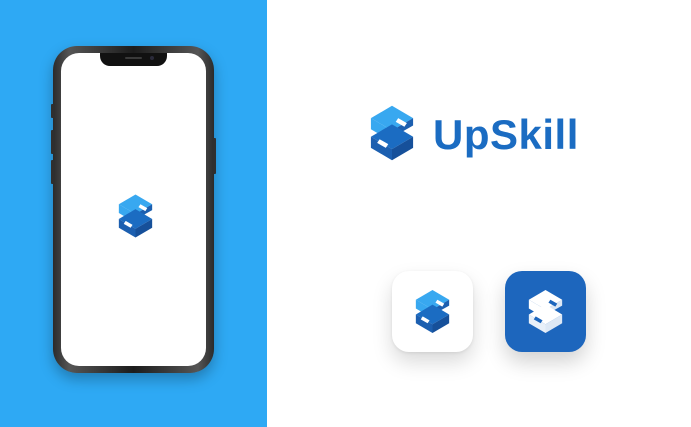 This screenshot has width=691, height=427. I want to click on splash-logo-icon, so click(135, 216).